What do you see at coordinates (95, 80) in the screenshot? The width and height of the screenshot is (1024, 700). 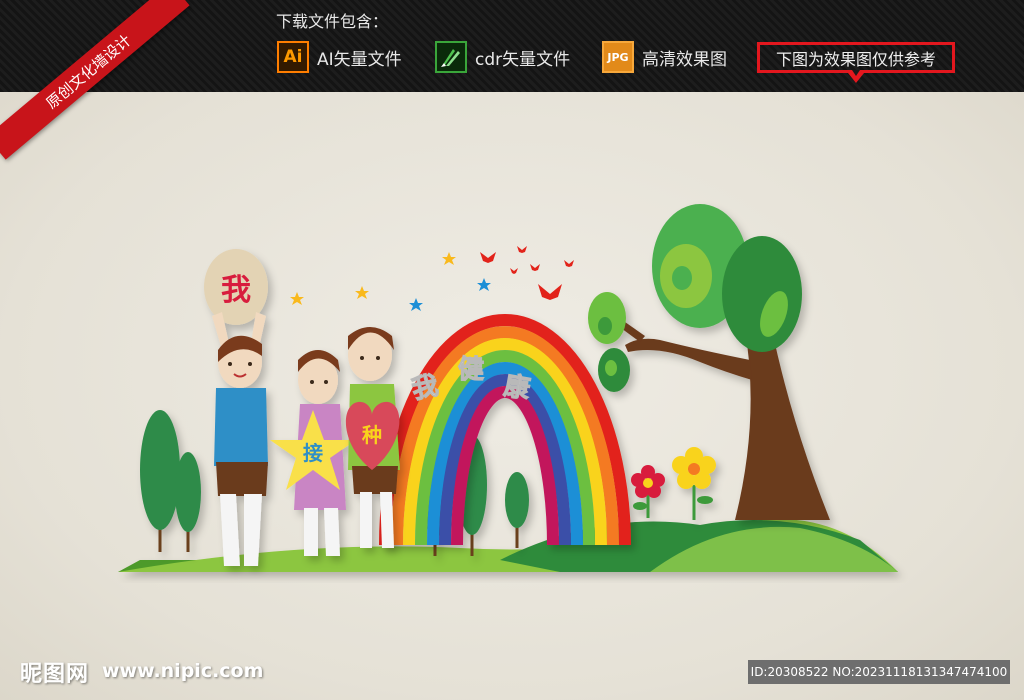 I see `ribbon-label: 原创文化墙设计` at bounding box center [95, 80].